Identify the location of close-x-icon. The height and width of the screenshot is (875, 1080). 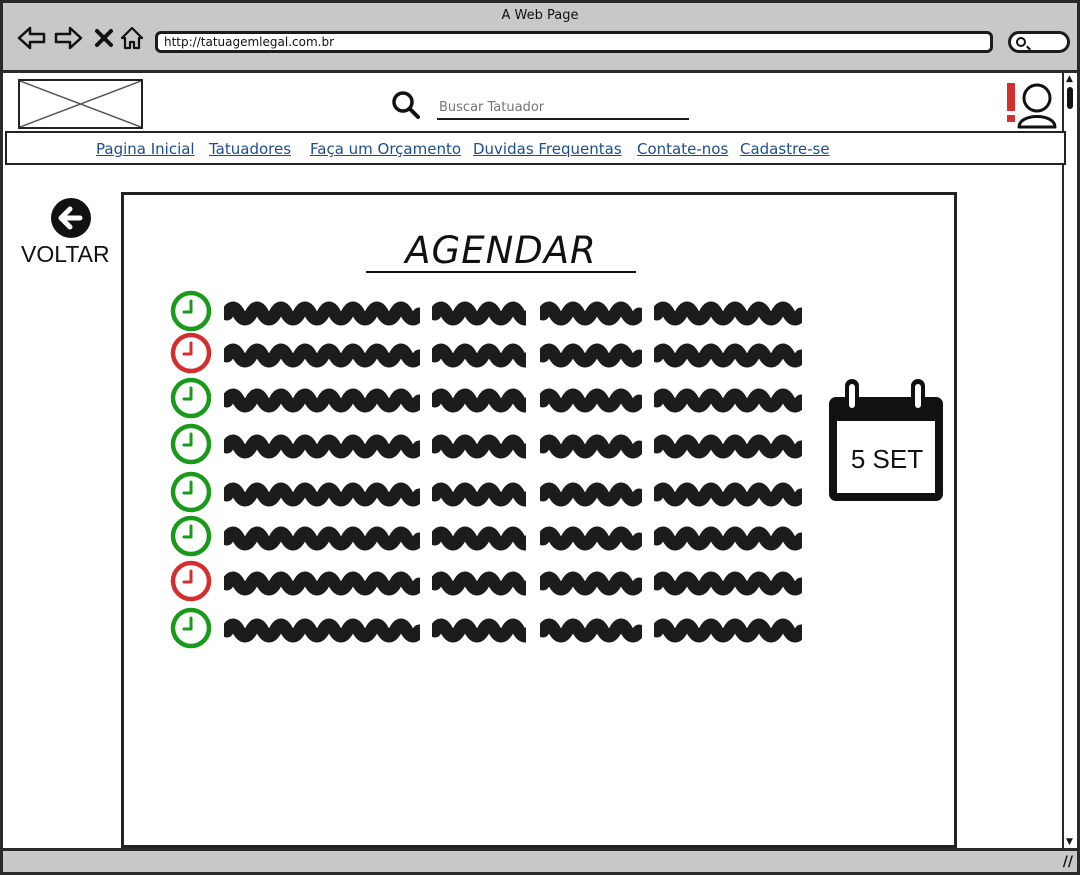
(104, 38).